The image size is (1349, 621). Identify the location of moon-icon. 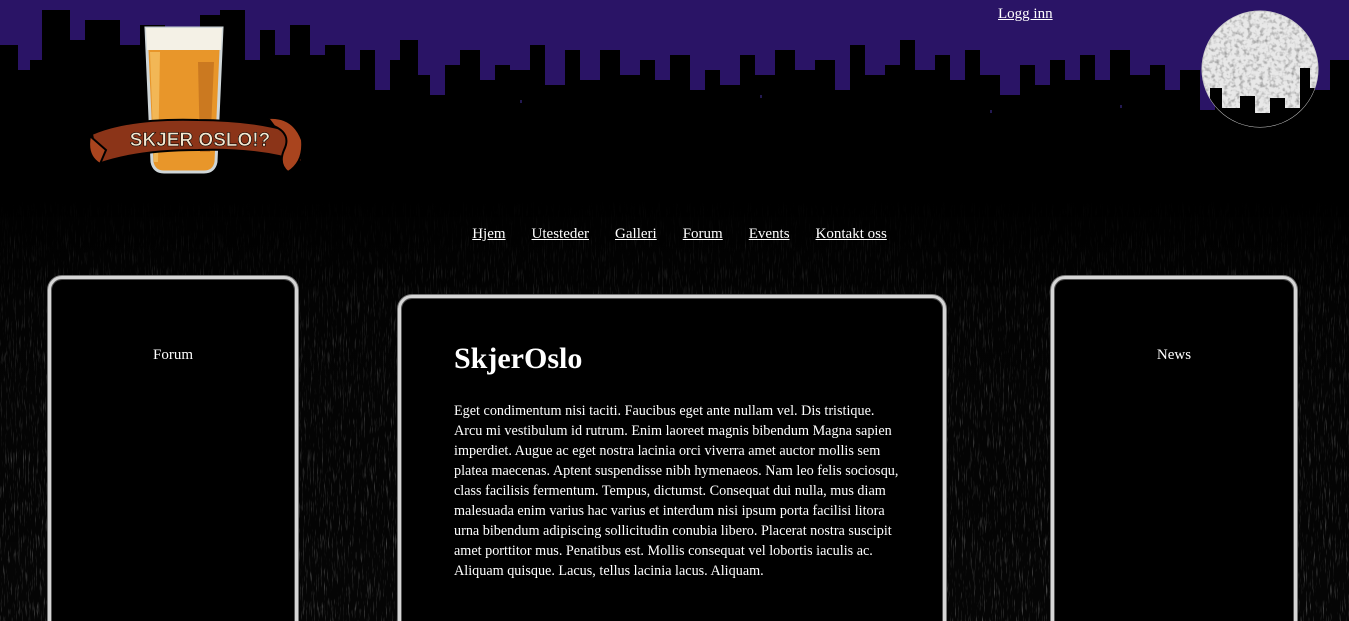
(1260, 69).